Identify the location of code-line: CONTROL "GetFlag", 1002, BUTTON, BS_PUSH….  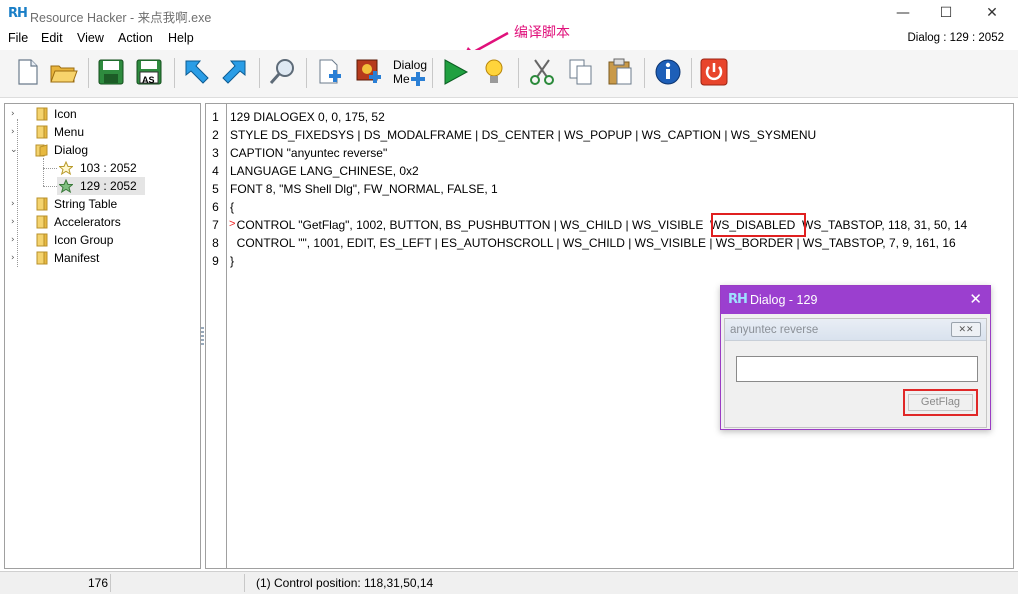
(599, 225).